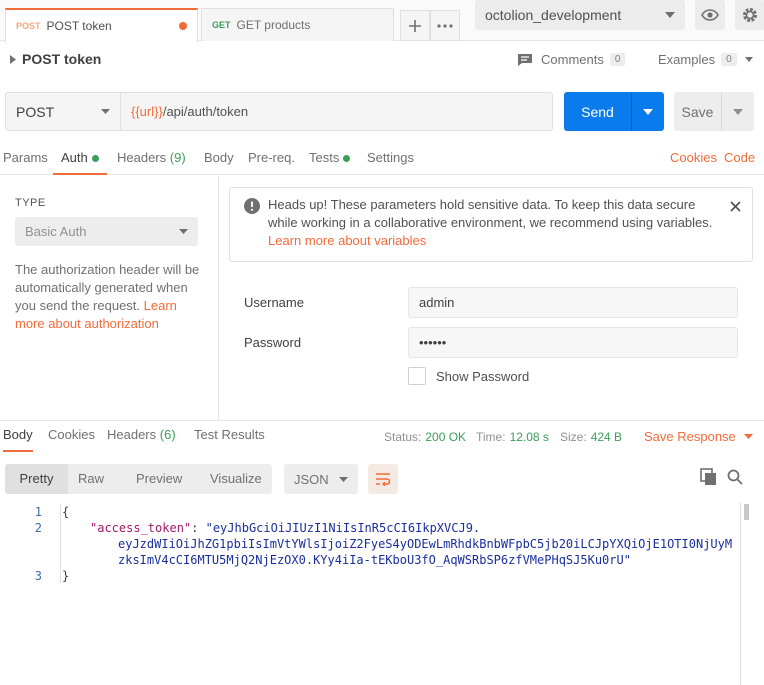 Image resolution: width=764 pixels, height=685 pixels. I want to click on url-input: {{url}}/api/auth/token, so click(337, 111).